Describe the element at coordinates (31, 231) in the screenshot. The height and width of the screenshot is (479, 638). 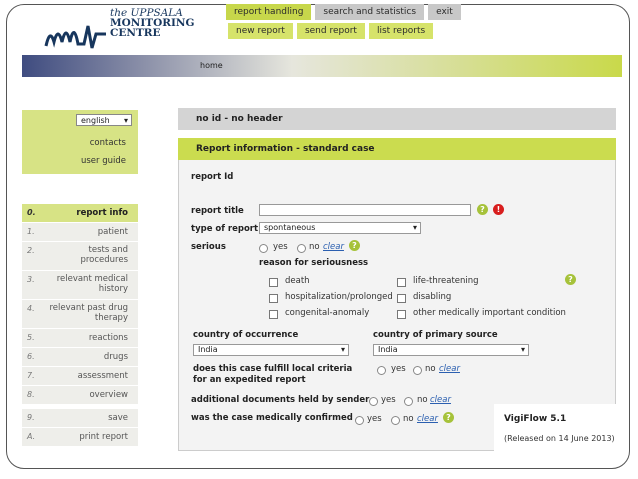
I see `menu-num: 1.` at that location.